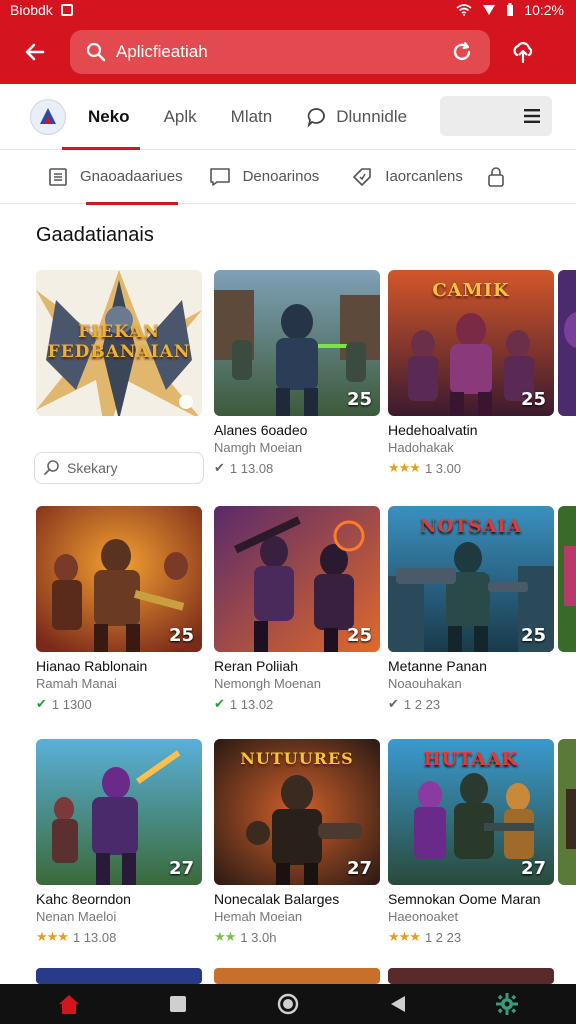  I want to click on card-meta-value: 1 3.0h, so click(258, 937).